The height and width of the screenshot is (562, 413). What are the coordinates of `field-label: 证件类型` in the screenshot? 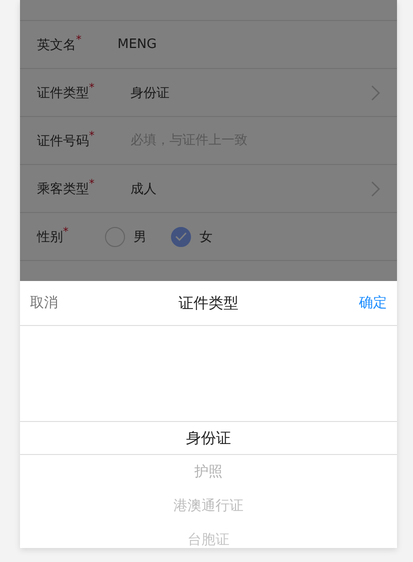 It's located at (63, 93).